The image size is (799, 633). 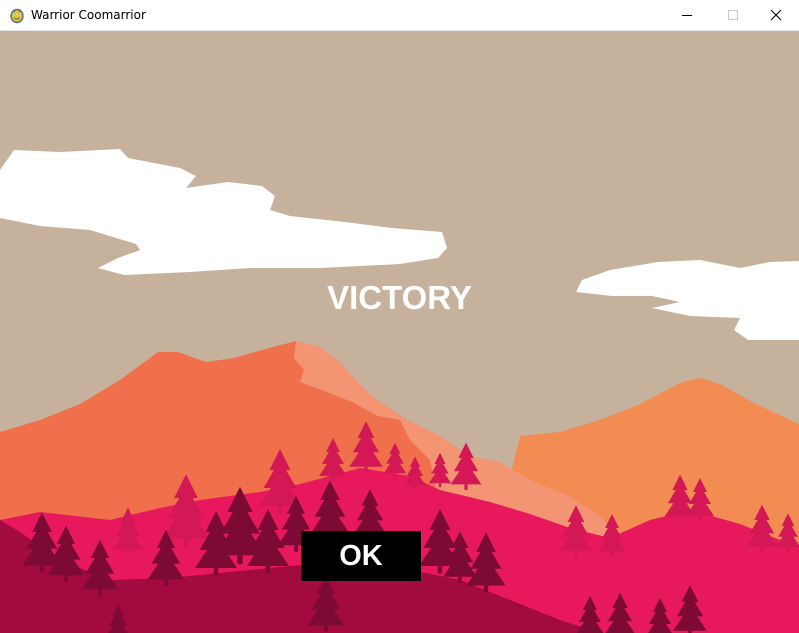 I want to click on window-title: Warrior Coomarrior, so click(x=88, y=15).